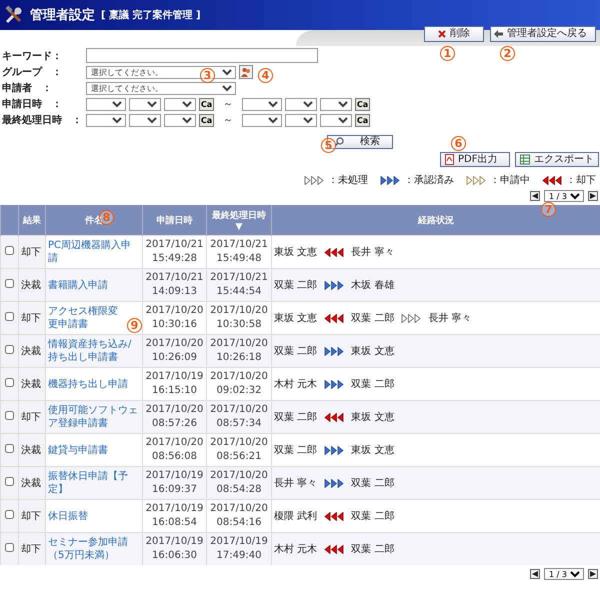 Image resolution: width=600 pixels, height=591 pixels. What do you see at coordinates (174, 351) in the screenshot?
I see `table-cell: 2017/10/20 10:26:09` at bounding box center [174, 351].